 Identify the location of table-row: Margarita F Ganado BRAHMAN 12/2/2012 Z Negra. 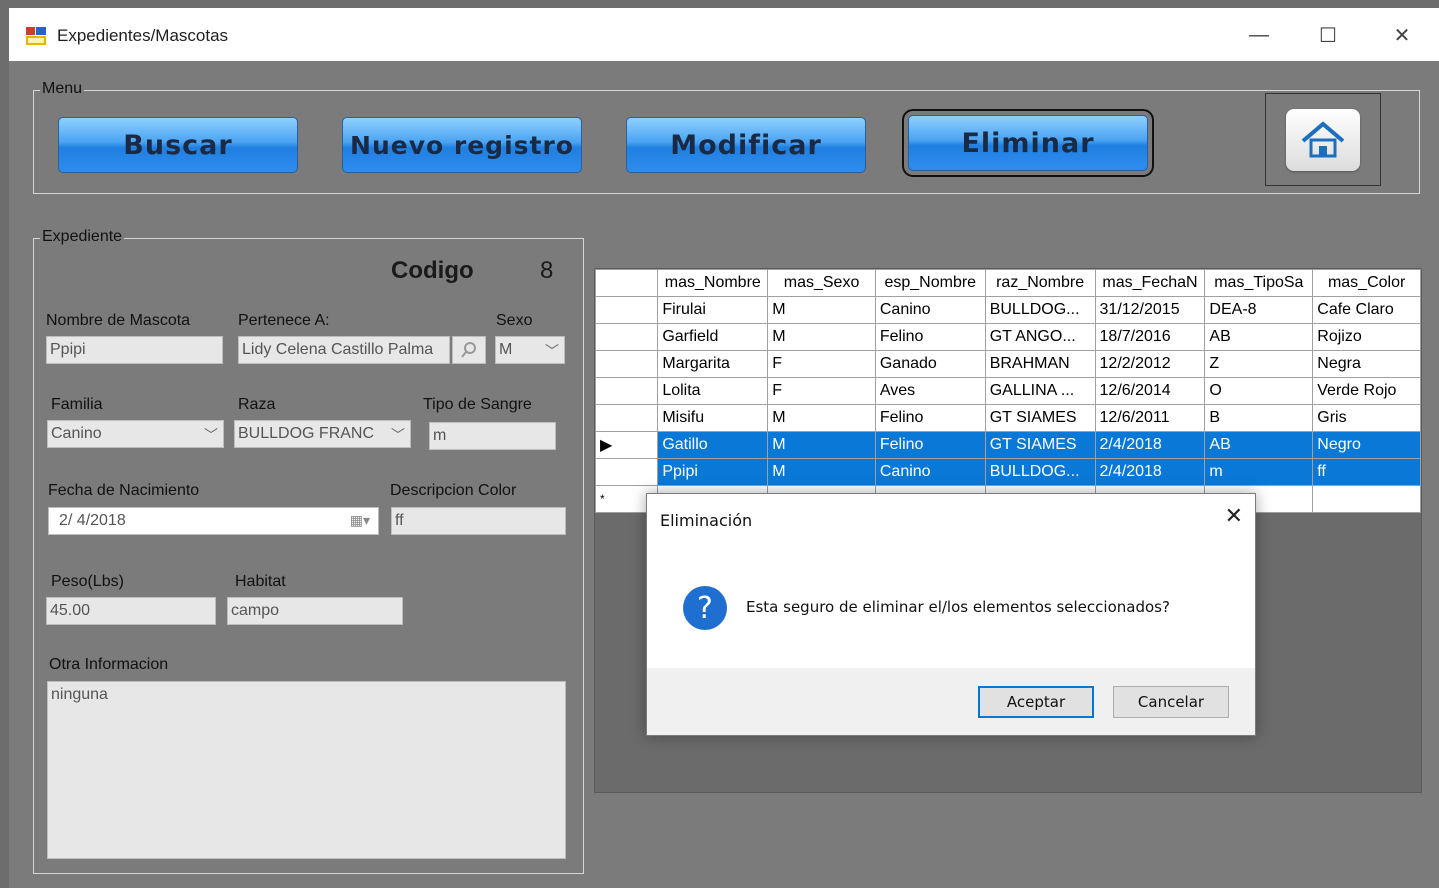
(1007, 364).